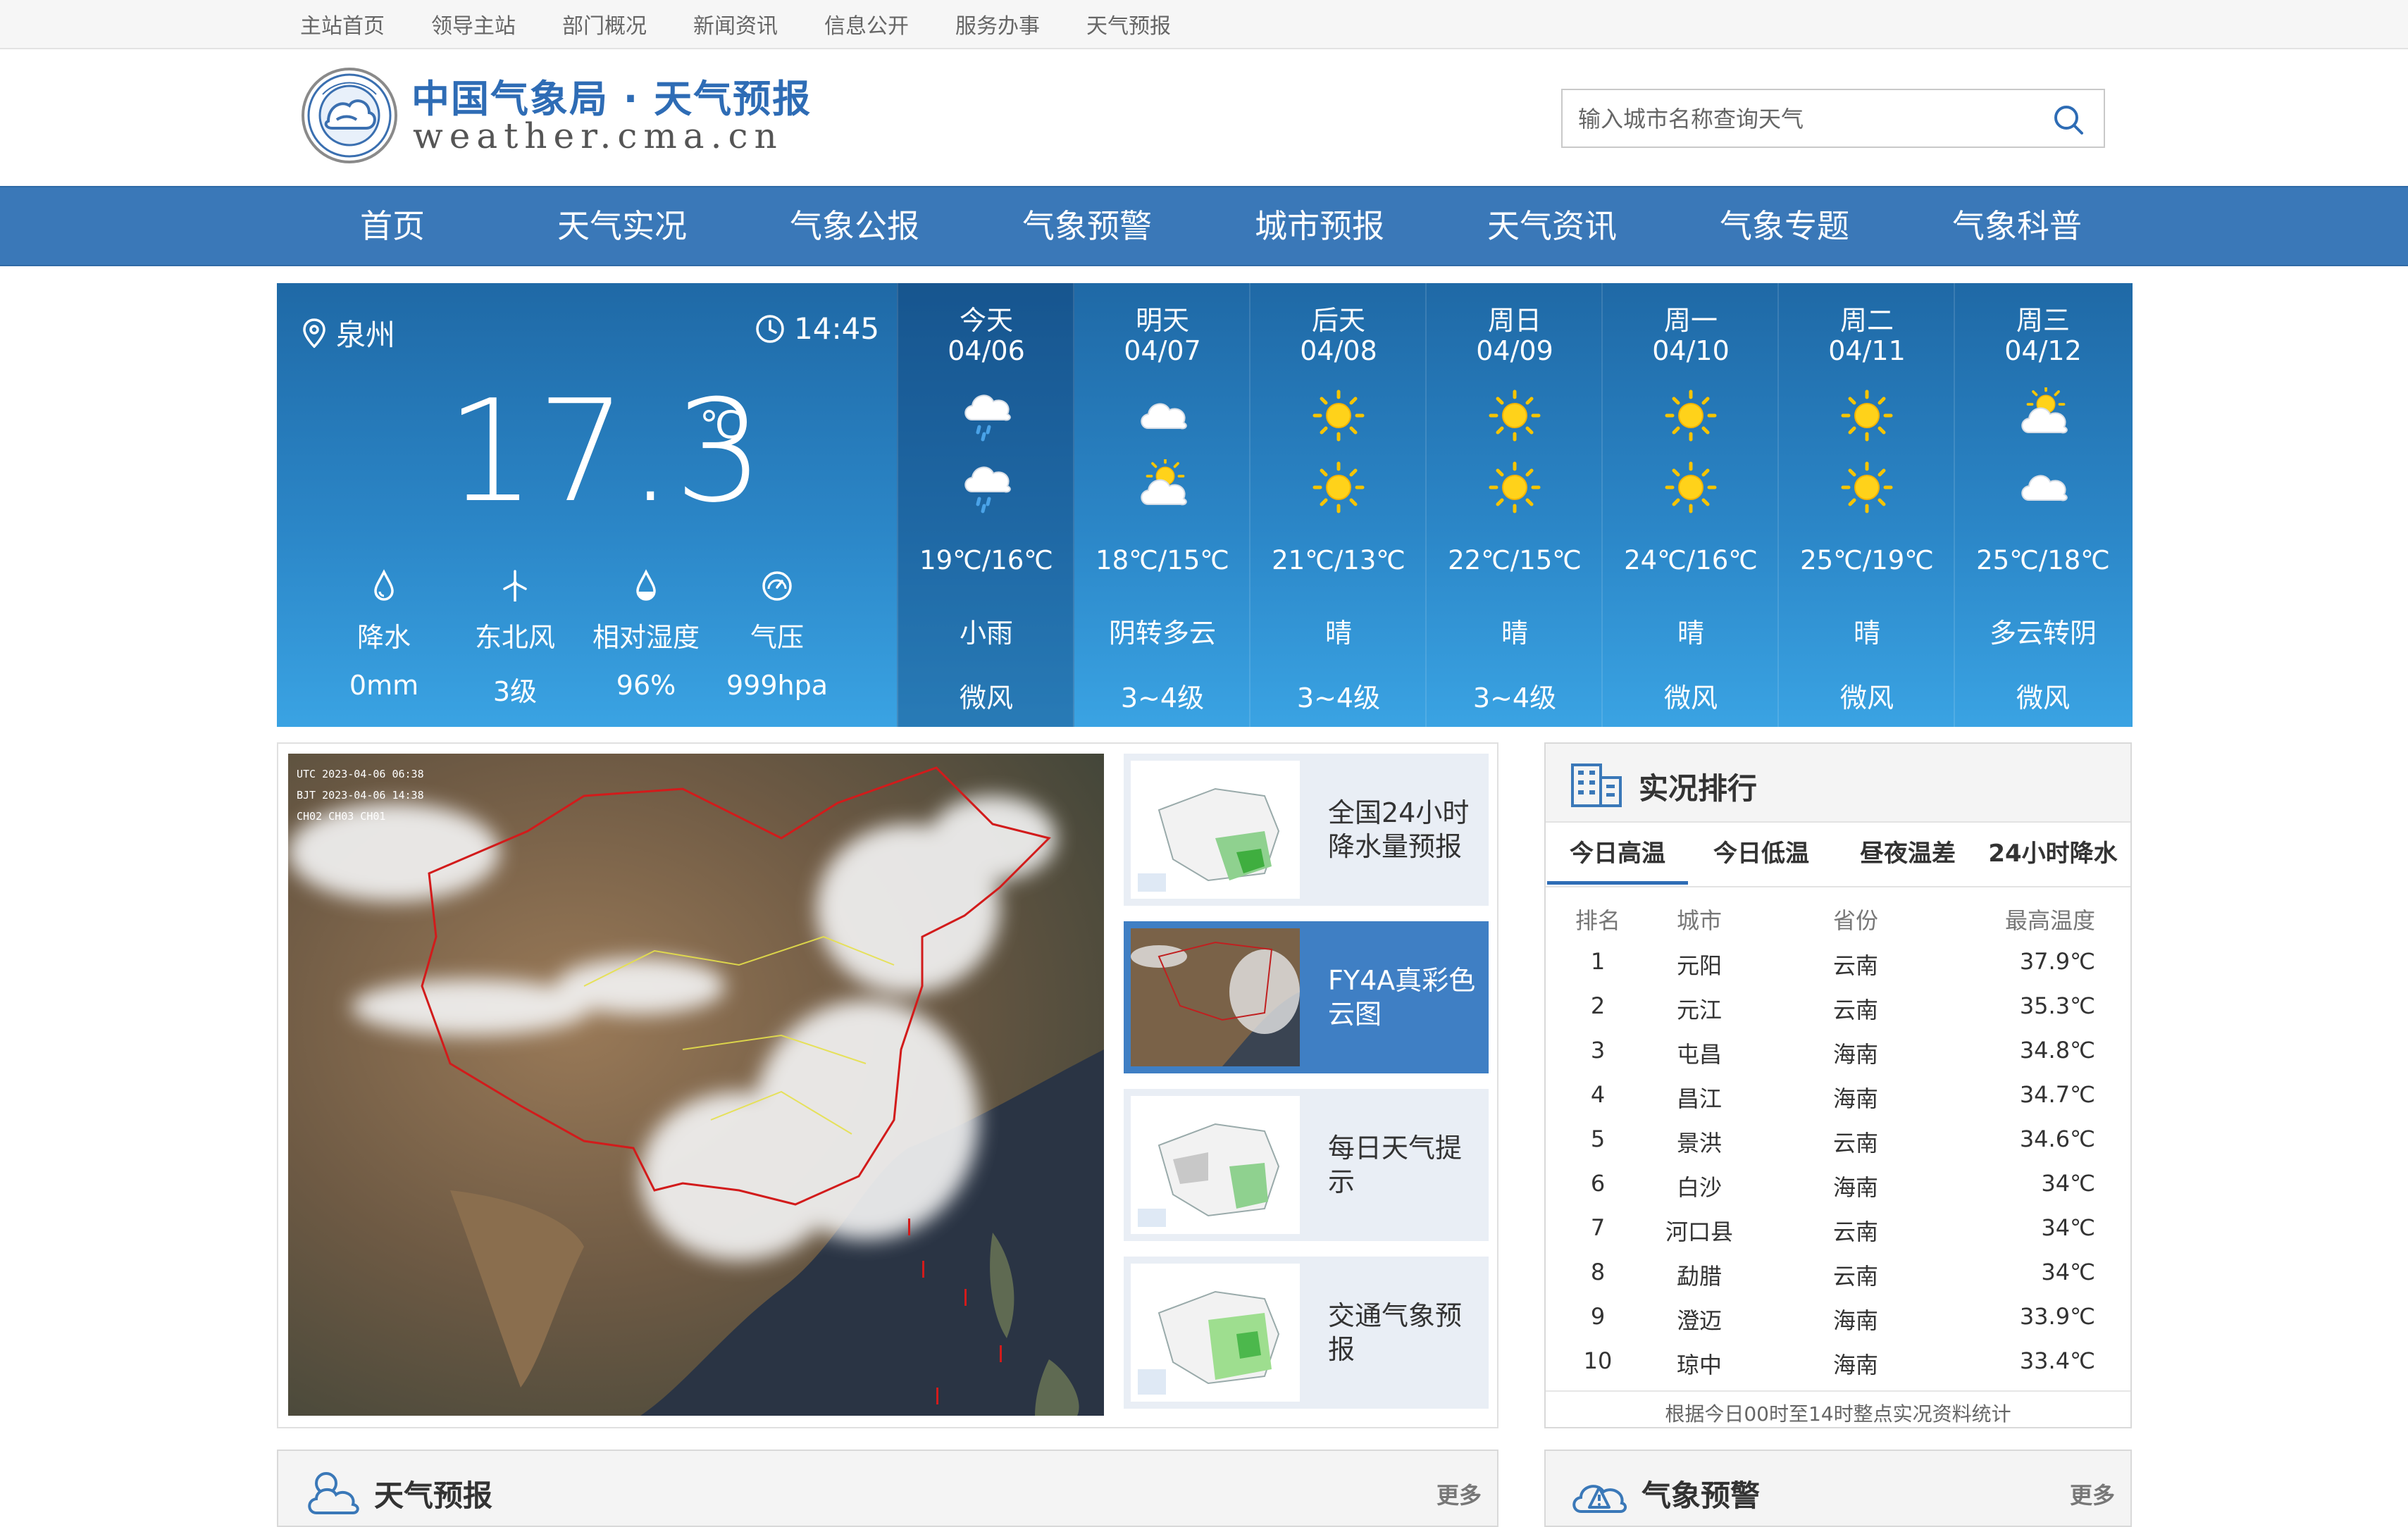 The image size is (2408, 1527). I want to click on forecast-day: 后天 04/08 21℃/13℃ 晴 3~4级, so click(1338, 505).